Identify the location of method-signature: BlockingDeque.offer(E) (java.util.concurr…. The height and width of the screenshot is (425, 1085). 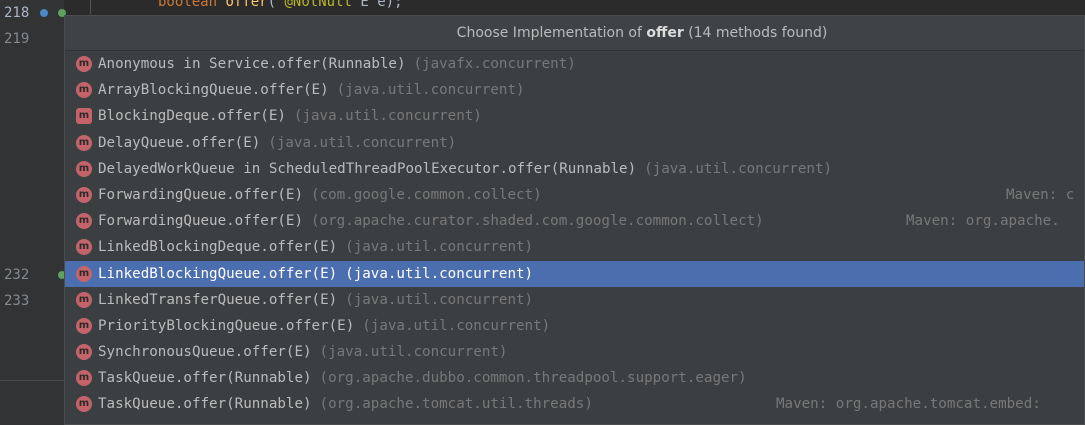
(290, 116).